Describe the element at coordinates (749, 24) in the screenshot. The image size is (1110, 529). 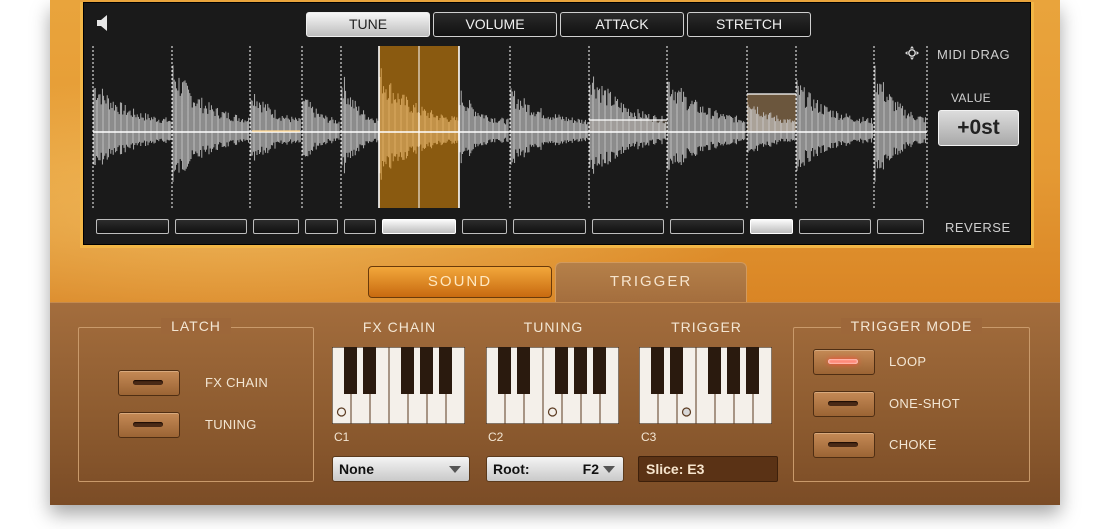
I see `tab-stretch: STRETCH` at that location.